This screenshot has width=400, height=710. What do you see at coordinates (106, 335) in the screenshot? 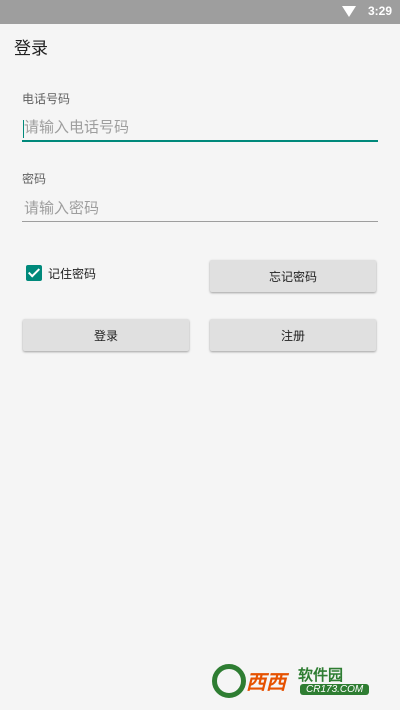
I see `login-button: 登录` at bounding box center [106, 335].